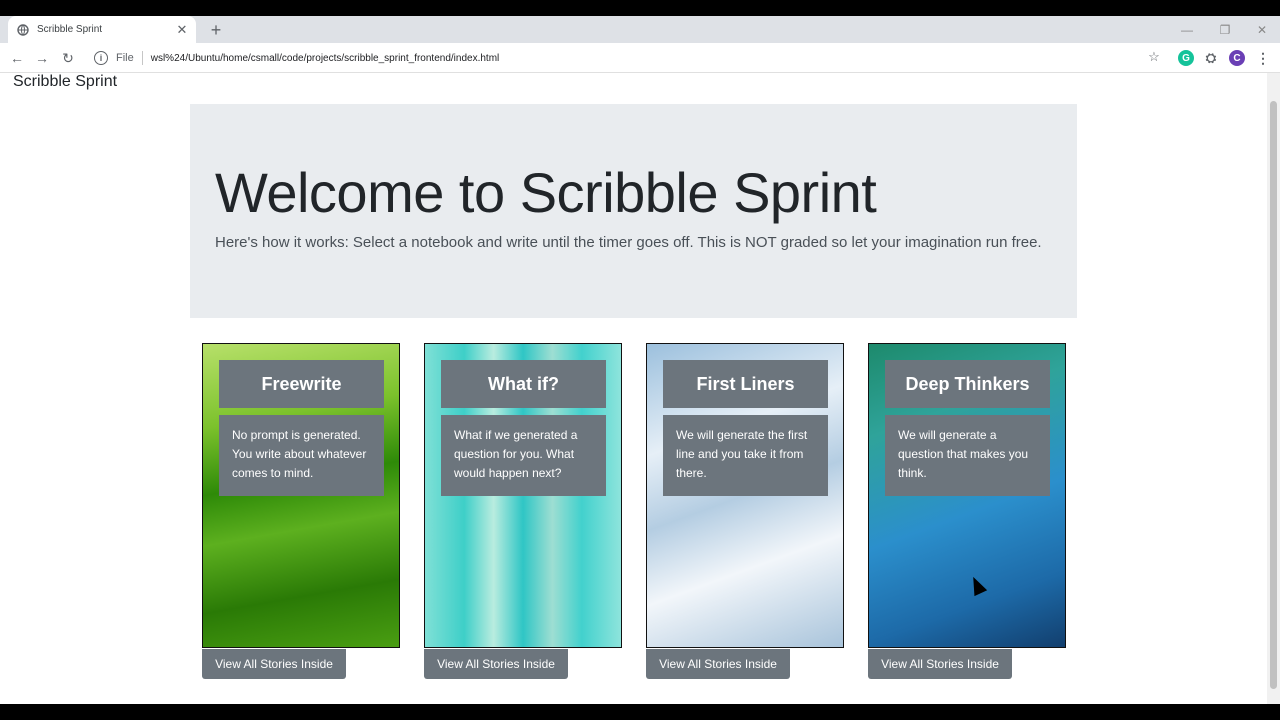 The image size is (1280, 720). Describe the element at coordinates (125, 58) in the screenshot. I see `url-scheme-label: File` at that location.